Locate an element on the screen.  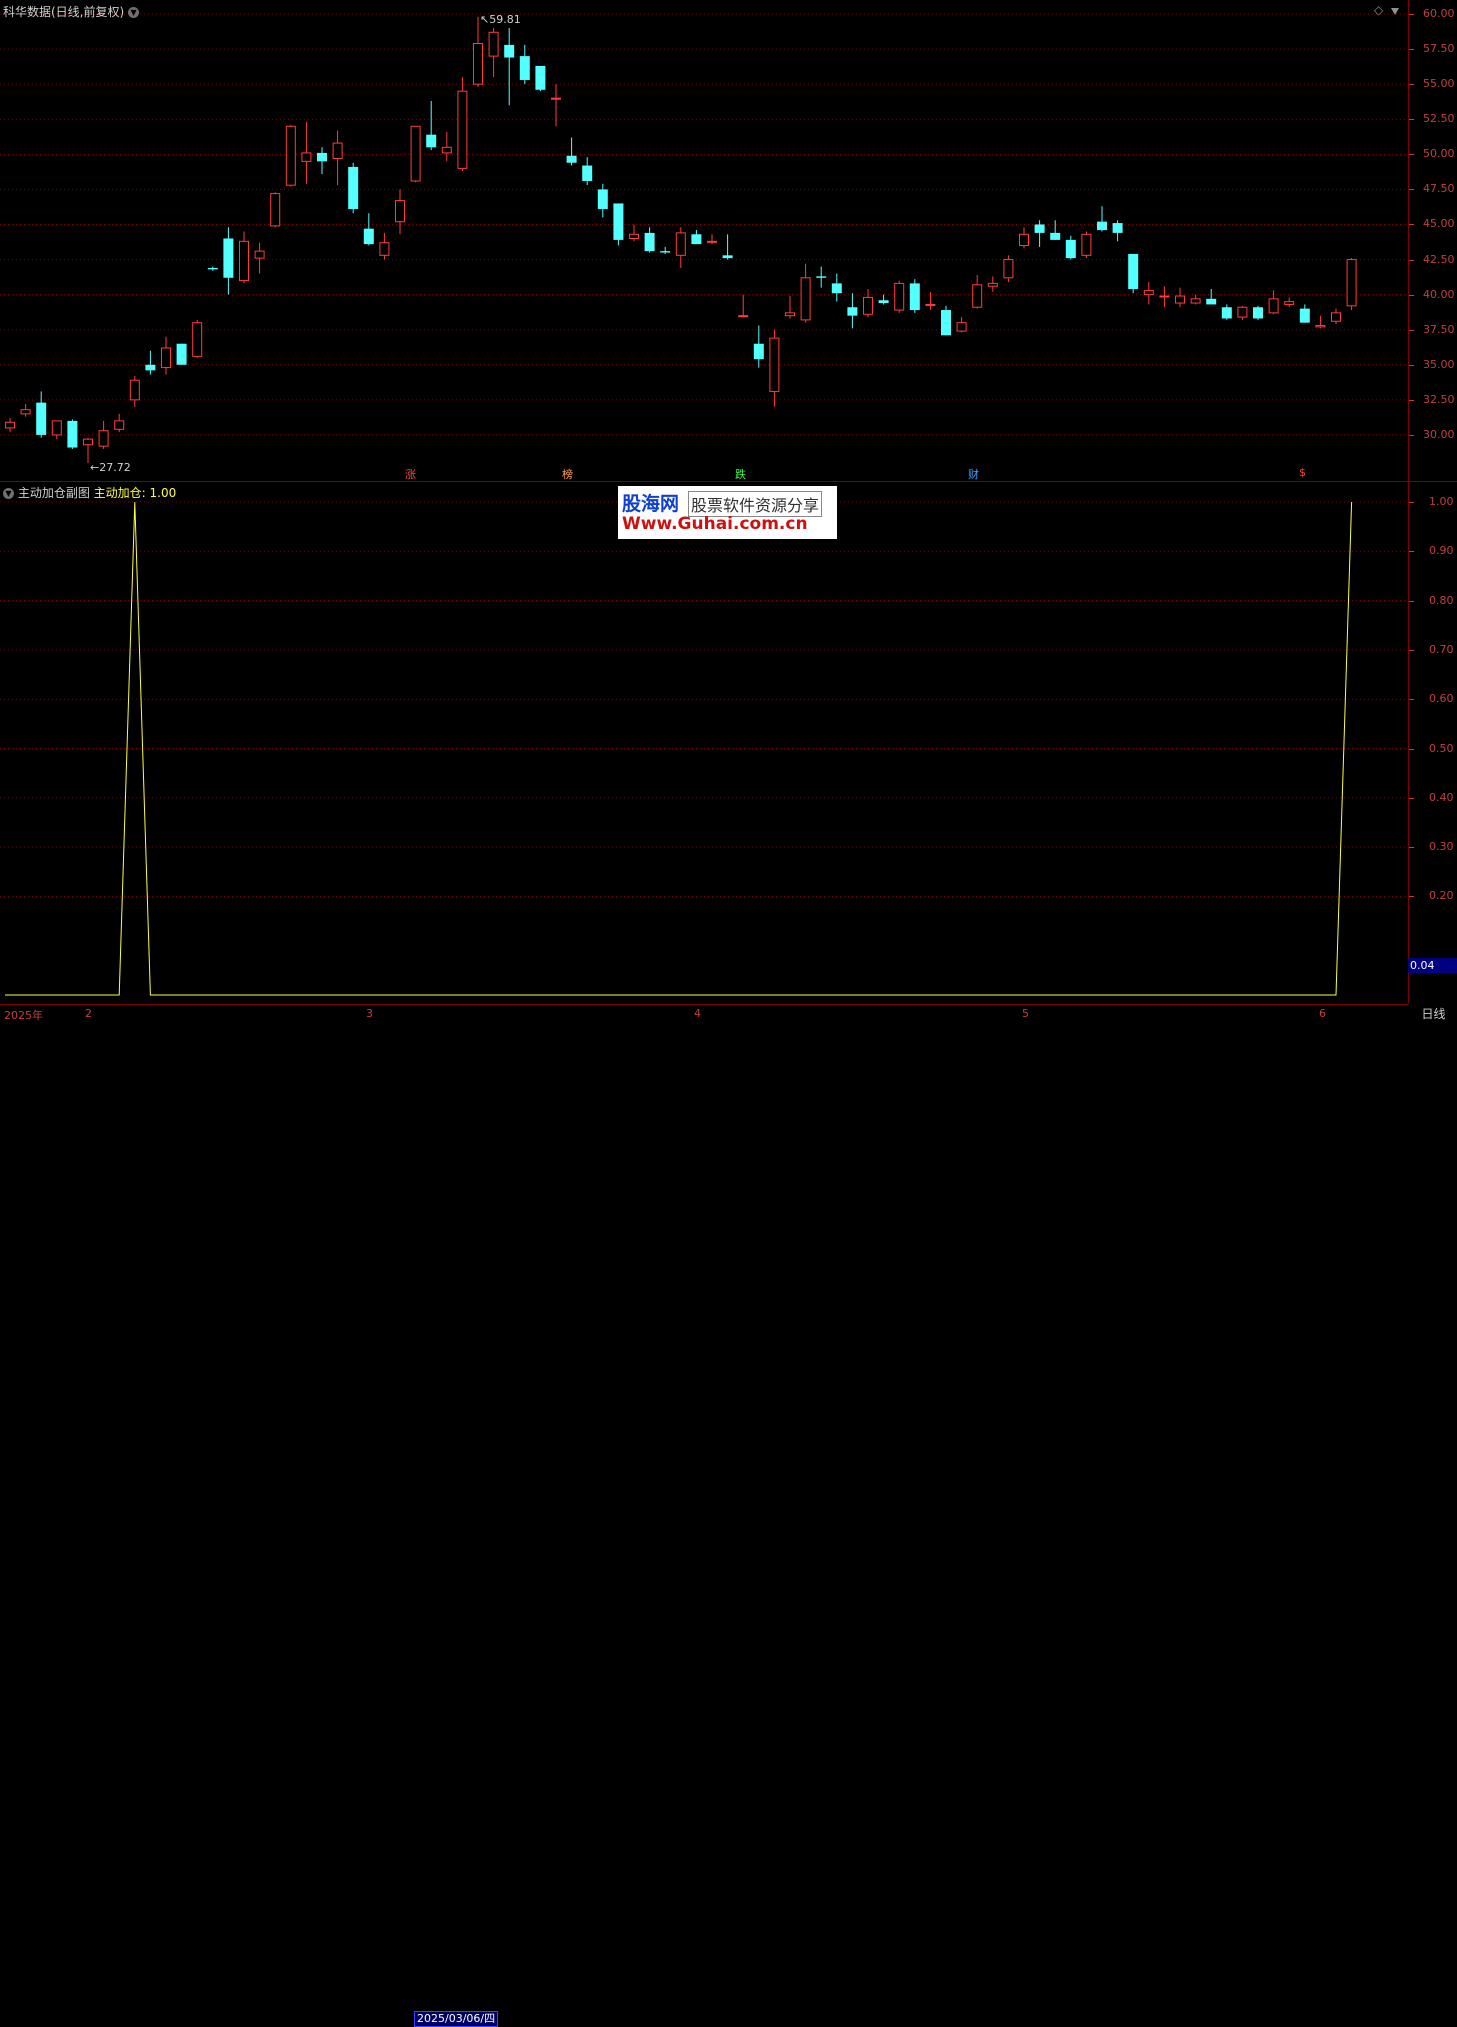
watermark-url: Www.Guhai.com.cn is located at coordinates (715, 524).